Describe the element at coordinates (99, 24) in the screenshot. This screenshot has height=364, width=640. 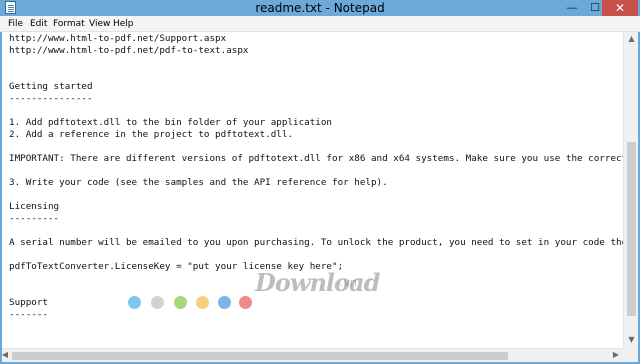
I see `menu-view: View` at that location.